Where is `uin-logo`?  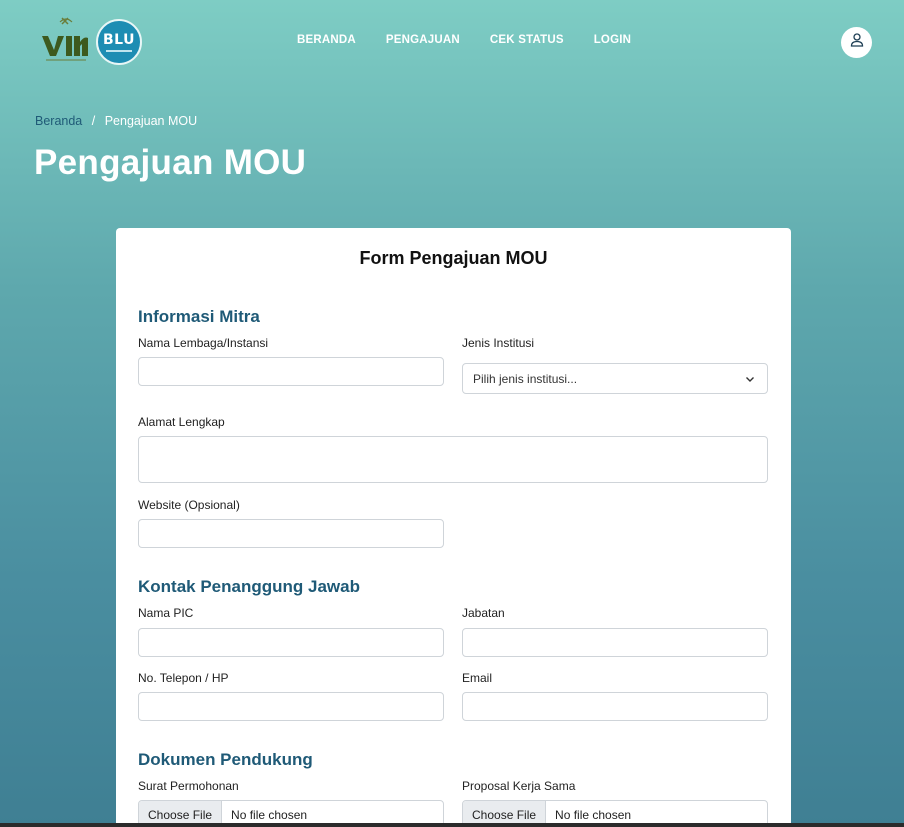
uin-logo is located at coordinates (66, 40).